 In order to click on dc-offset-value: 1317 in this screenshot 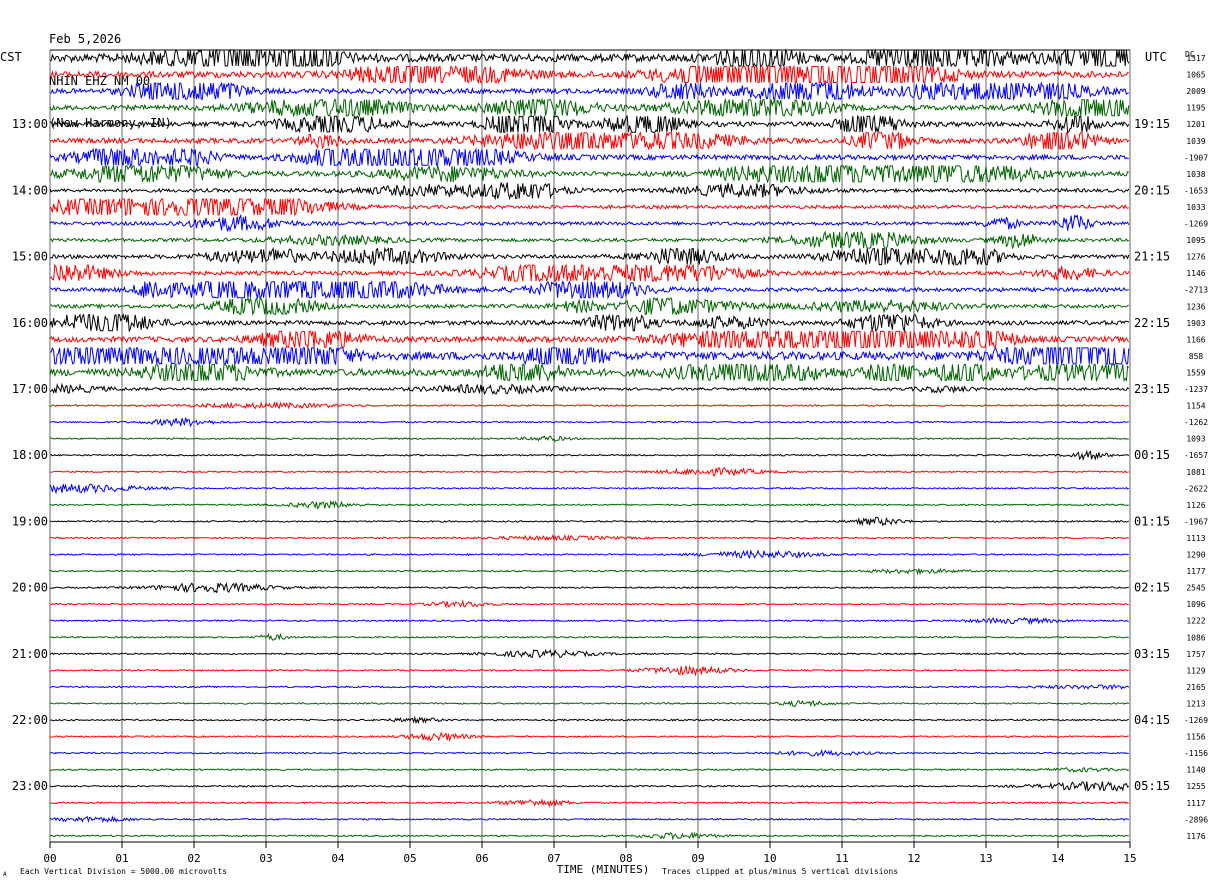, I will do `click(1195, 58)`.